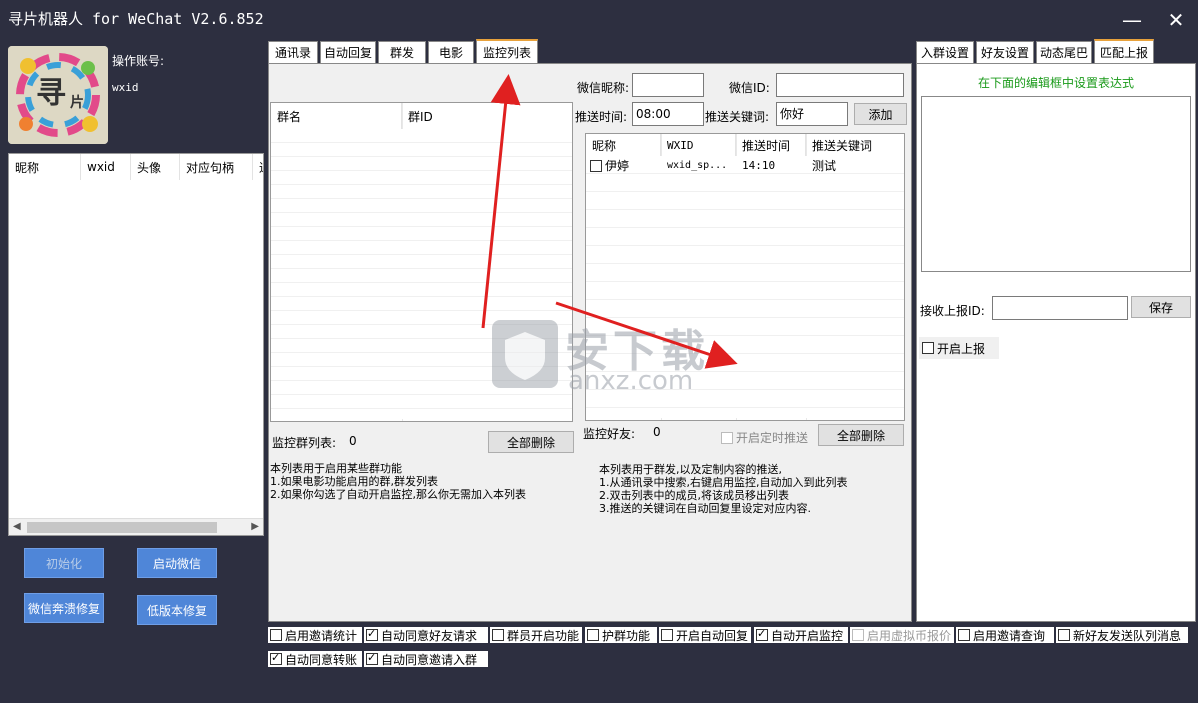 Image resolution: width=1198 pixels, height=703 pixels. What do you see at coordinates (646, 335) in the screenshot?
I see `arrow-to-friend-table` at bounding box center [646, 335].